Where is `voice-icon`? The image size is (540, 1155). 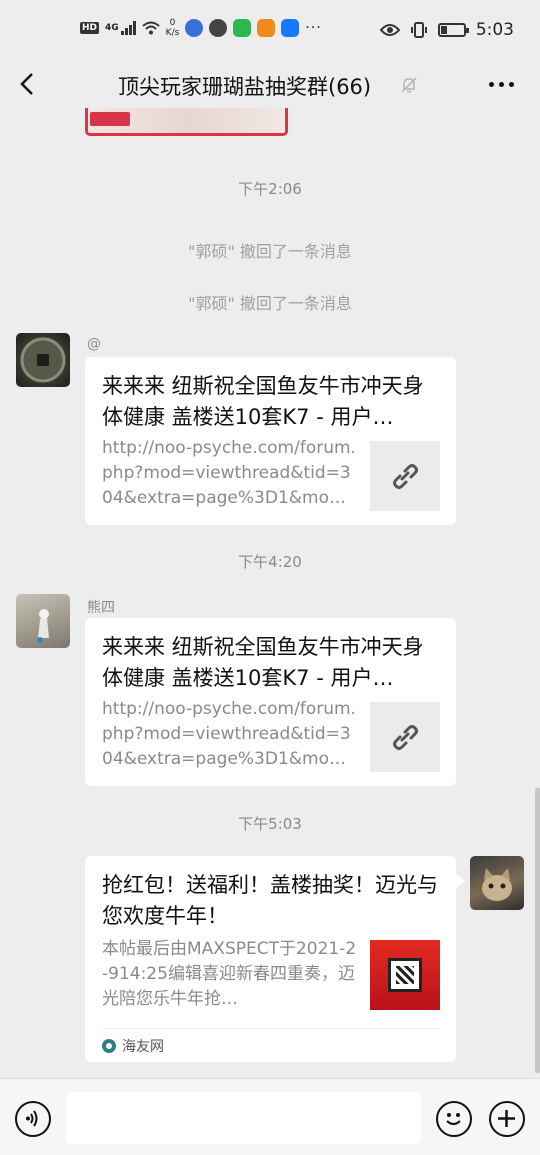
voice-icon is located at coordinates (32, 1118).